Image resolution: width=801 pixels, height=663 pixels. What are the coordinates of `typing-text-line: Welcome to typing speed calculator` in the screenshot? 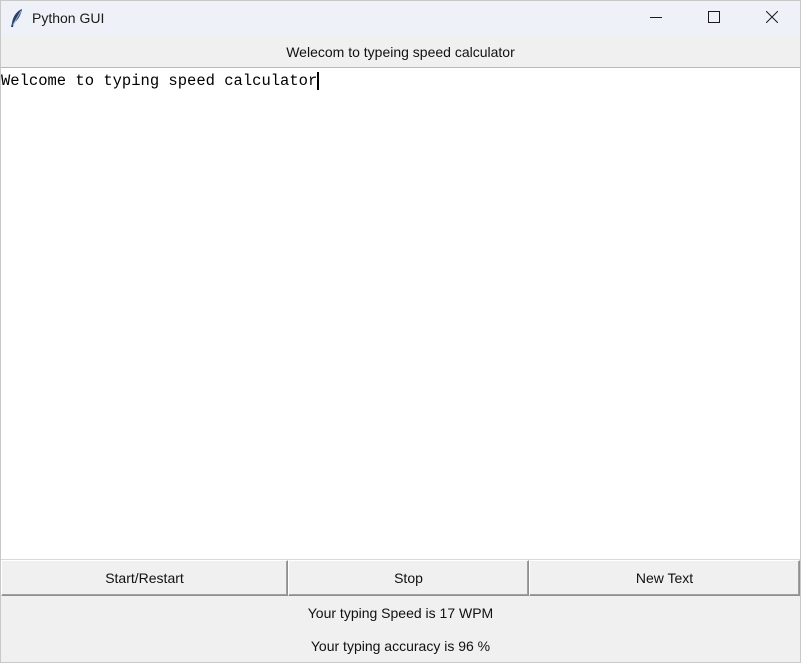 It's located at (160, 81).